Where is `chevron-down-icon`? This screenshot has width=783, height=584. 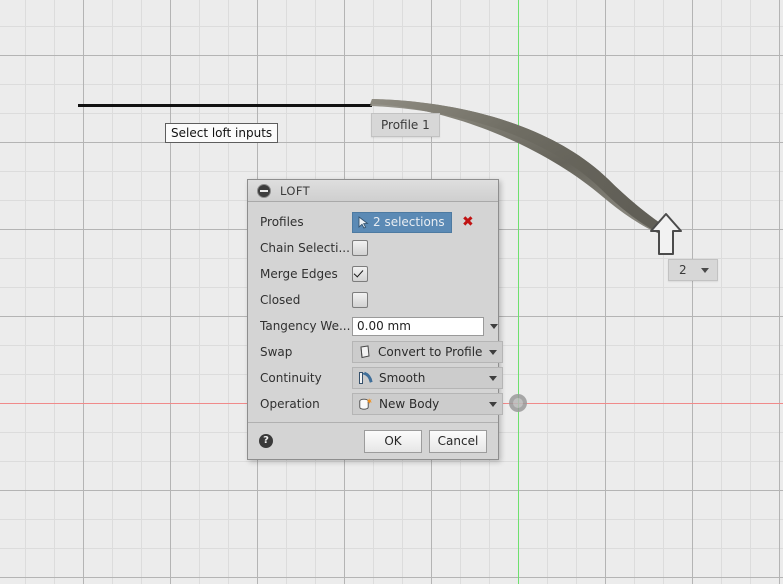 chevron-down-icon is located at coordinates (704, 270).